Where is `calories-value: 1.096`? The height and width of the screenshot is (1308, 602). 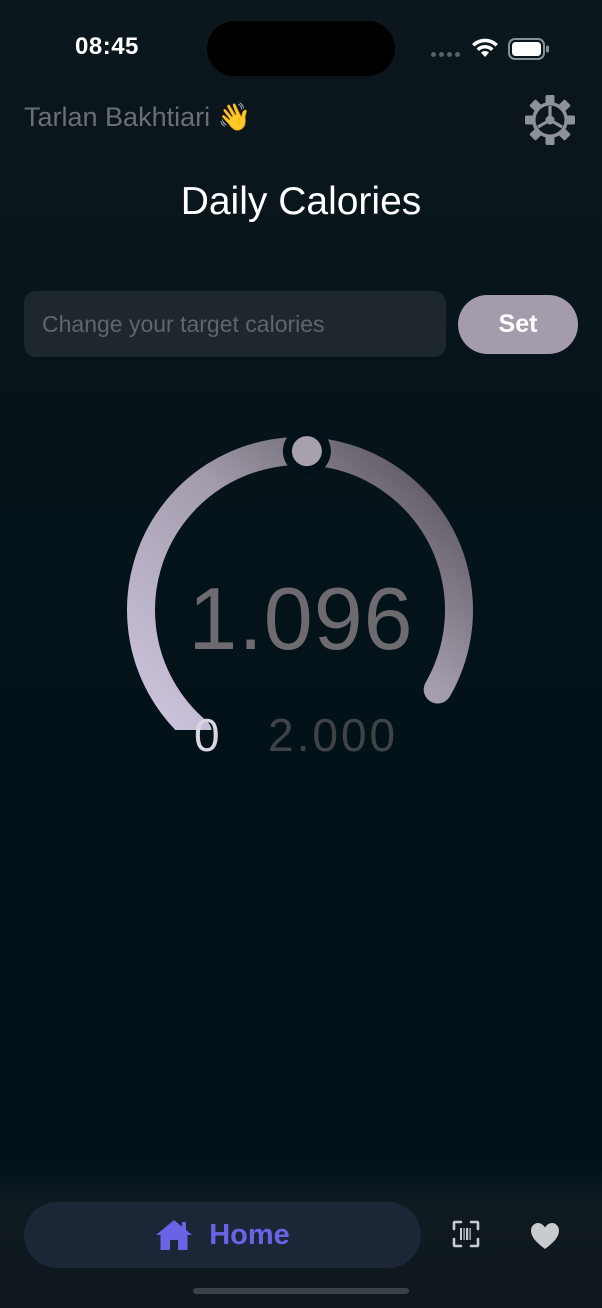 calories-value: 1.096 is located at coordinates (301, 618).